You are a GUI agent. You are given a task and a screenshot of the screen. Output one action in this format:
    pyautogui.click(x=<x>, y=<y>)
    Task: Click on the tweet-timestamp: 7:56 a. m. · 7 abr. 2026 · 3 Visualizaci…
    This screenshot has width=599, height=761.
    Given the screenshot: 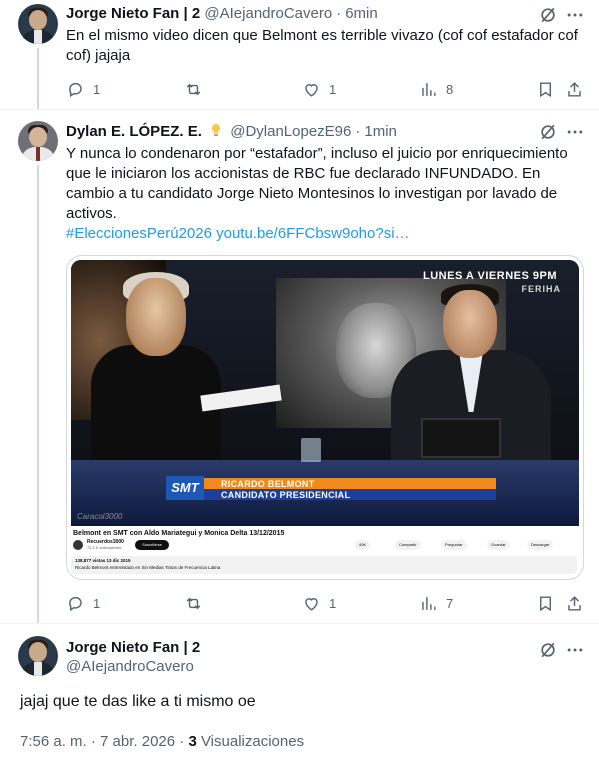 What is the action you would take?
    pyautogui.click(x=162, y=742)
    